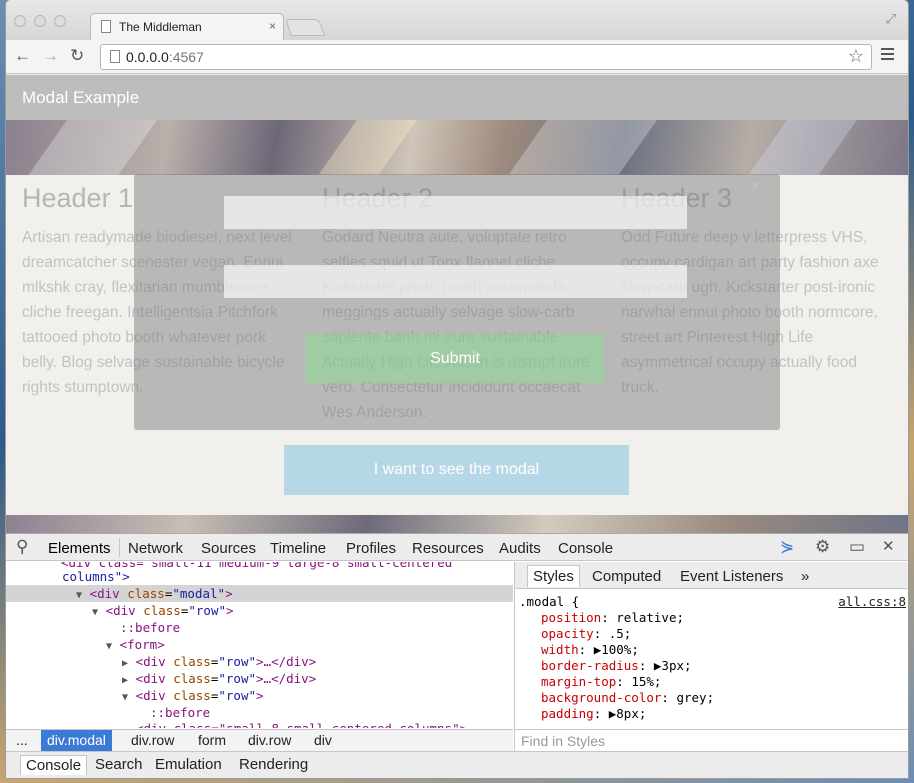  What do you see at coordinates (755, 187) in the screenshot?
I see `modal-close-icon: ×` at bounding box center [755, 187].